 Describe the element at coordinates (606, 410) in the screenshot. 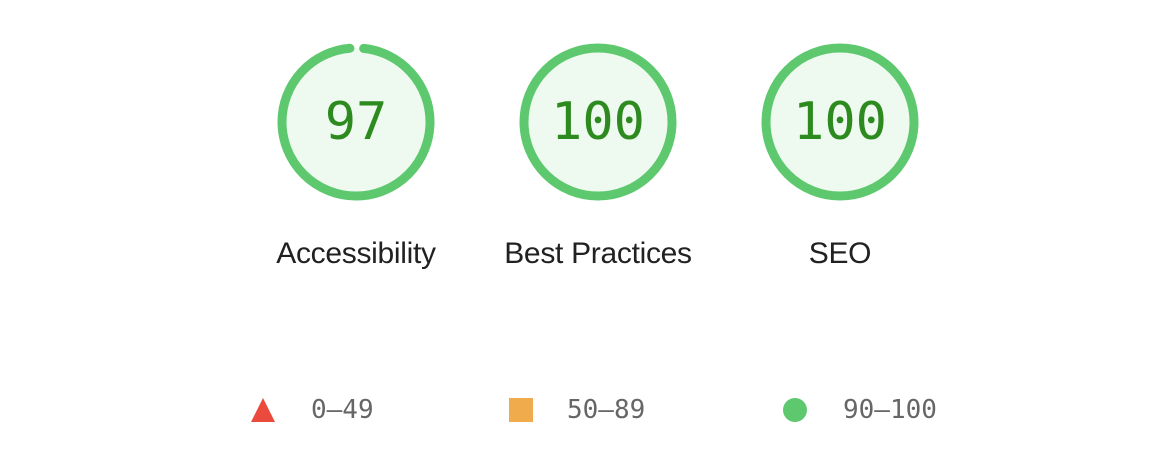

I see `legend-range: 50–89` at that location.